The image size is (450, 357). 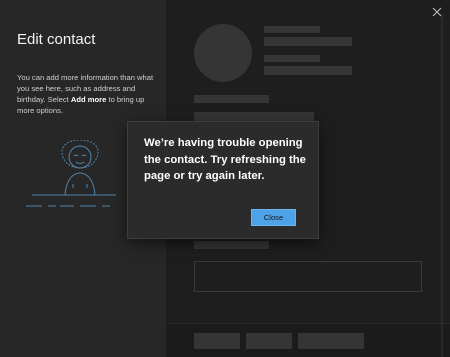 What do you see at coordinates (254, 116) in the screenshot?
I see `field-skeleton` at bounding box center [254, 116].